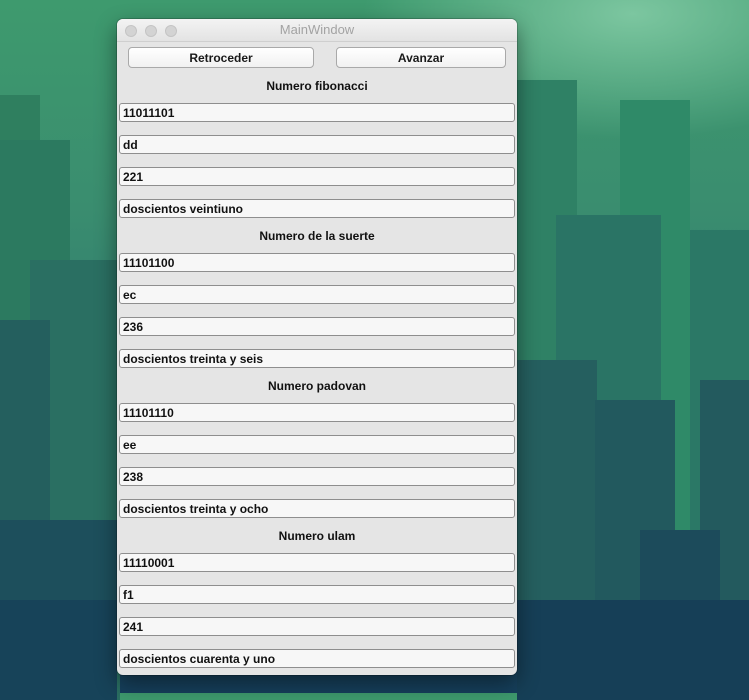 This screenshot has height=700, width=749. What do you see at coordinates (221, 57) in the screenshot?
I see `back-button: Retroceder` at bounding box center [221, 57].